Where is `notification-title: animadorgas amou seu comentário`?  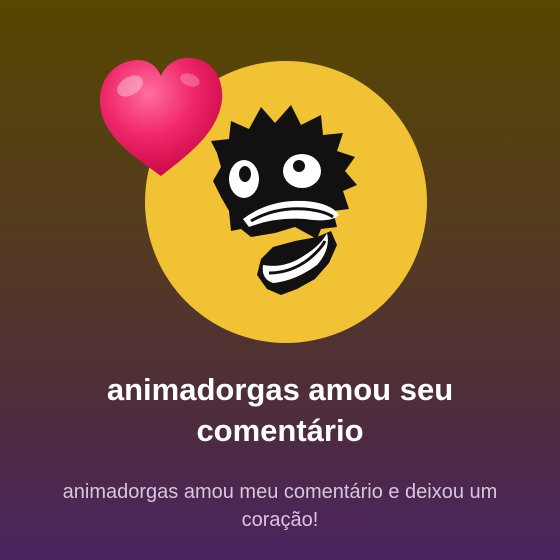
notification-title: animadorgas amou seu comentário is located at coordinates (280, 410).